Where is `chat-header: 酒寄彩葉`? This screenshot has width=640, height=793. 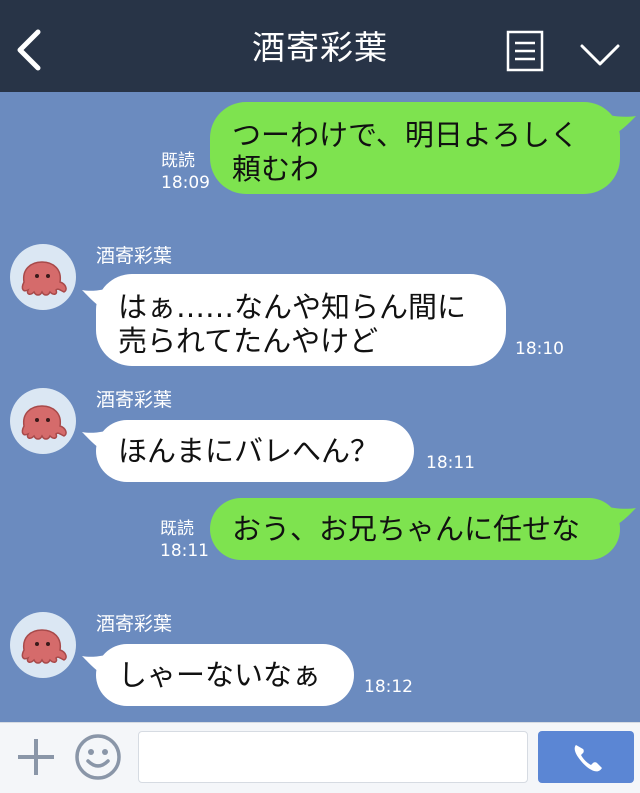
chat-header: 酒寄彩葉 is located at coordinates (320, 46).